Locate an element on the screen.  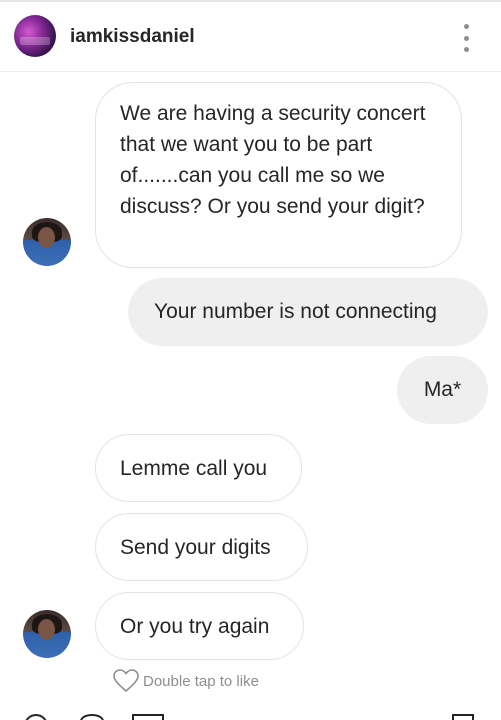
message-bubble-outgoing: Ma* is located at coordinates (442, 390).